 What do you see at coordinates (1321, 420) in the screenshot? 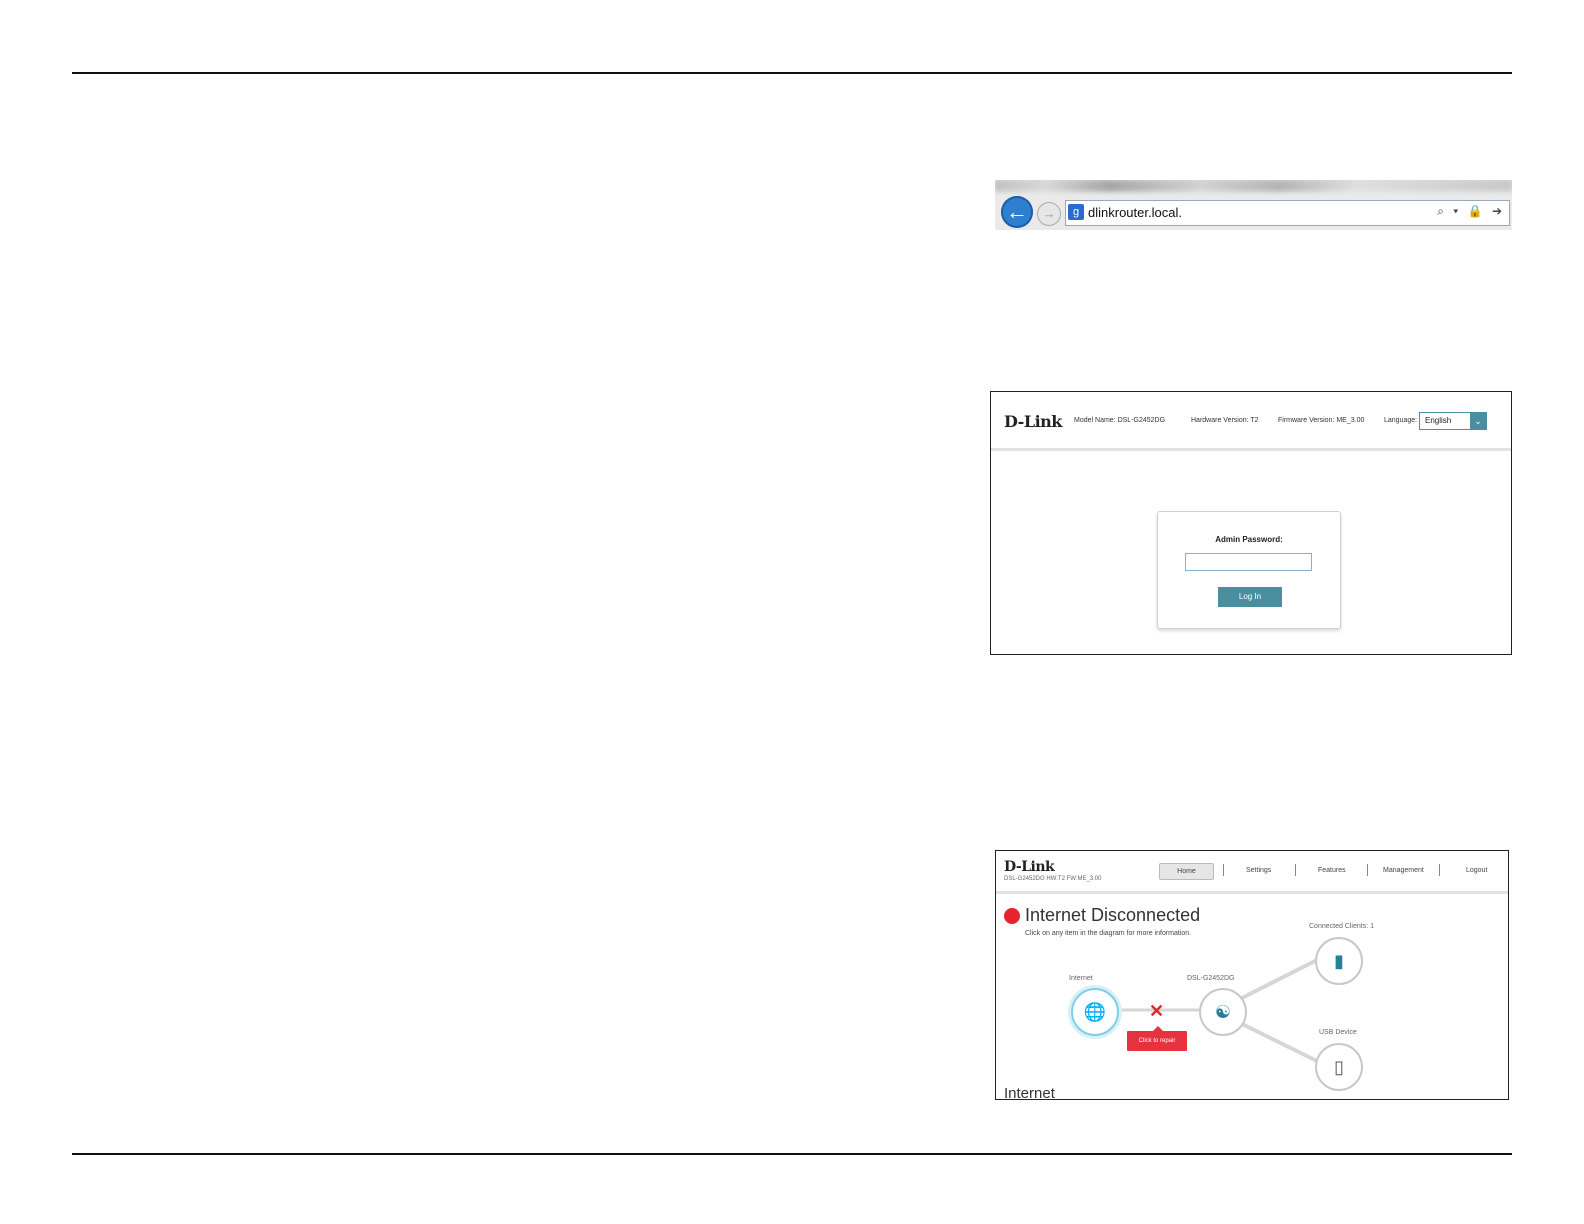
I see `firmware-version: Firmware Version: ME_3.00` at bounding box center [1321, 420].